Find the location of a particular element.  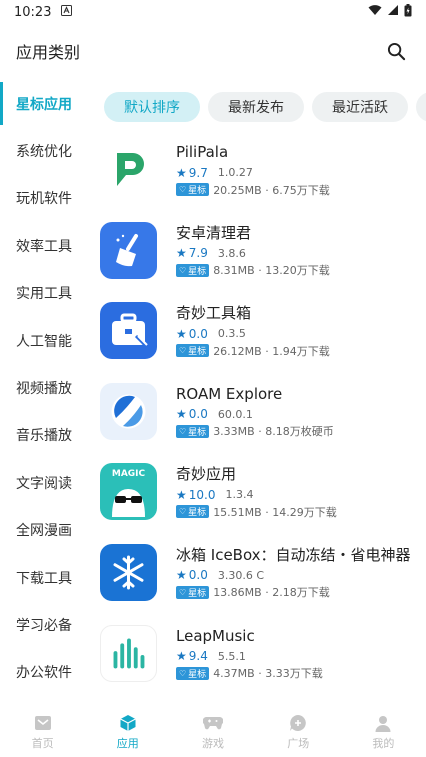

bottom-nav: 首页 应用 游戏 广场 我的 is located at coordinates (213, 732).